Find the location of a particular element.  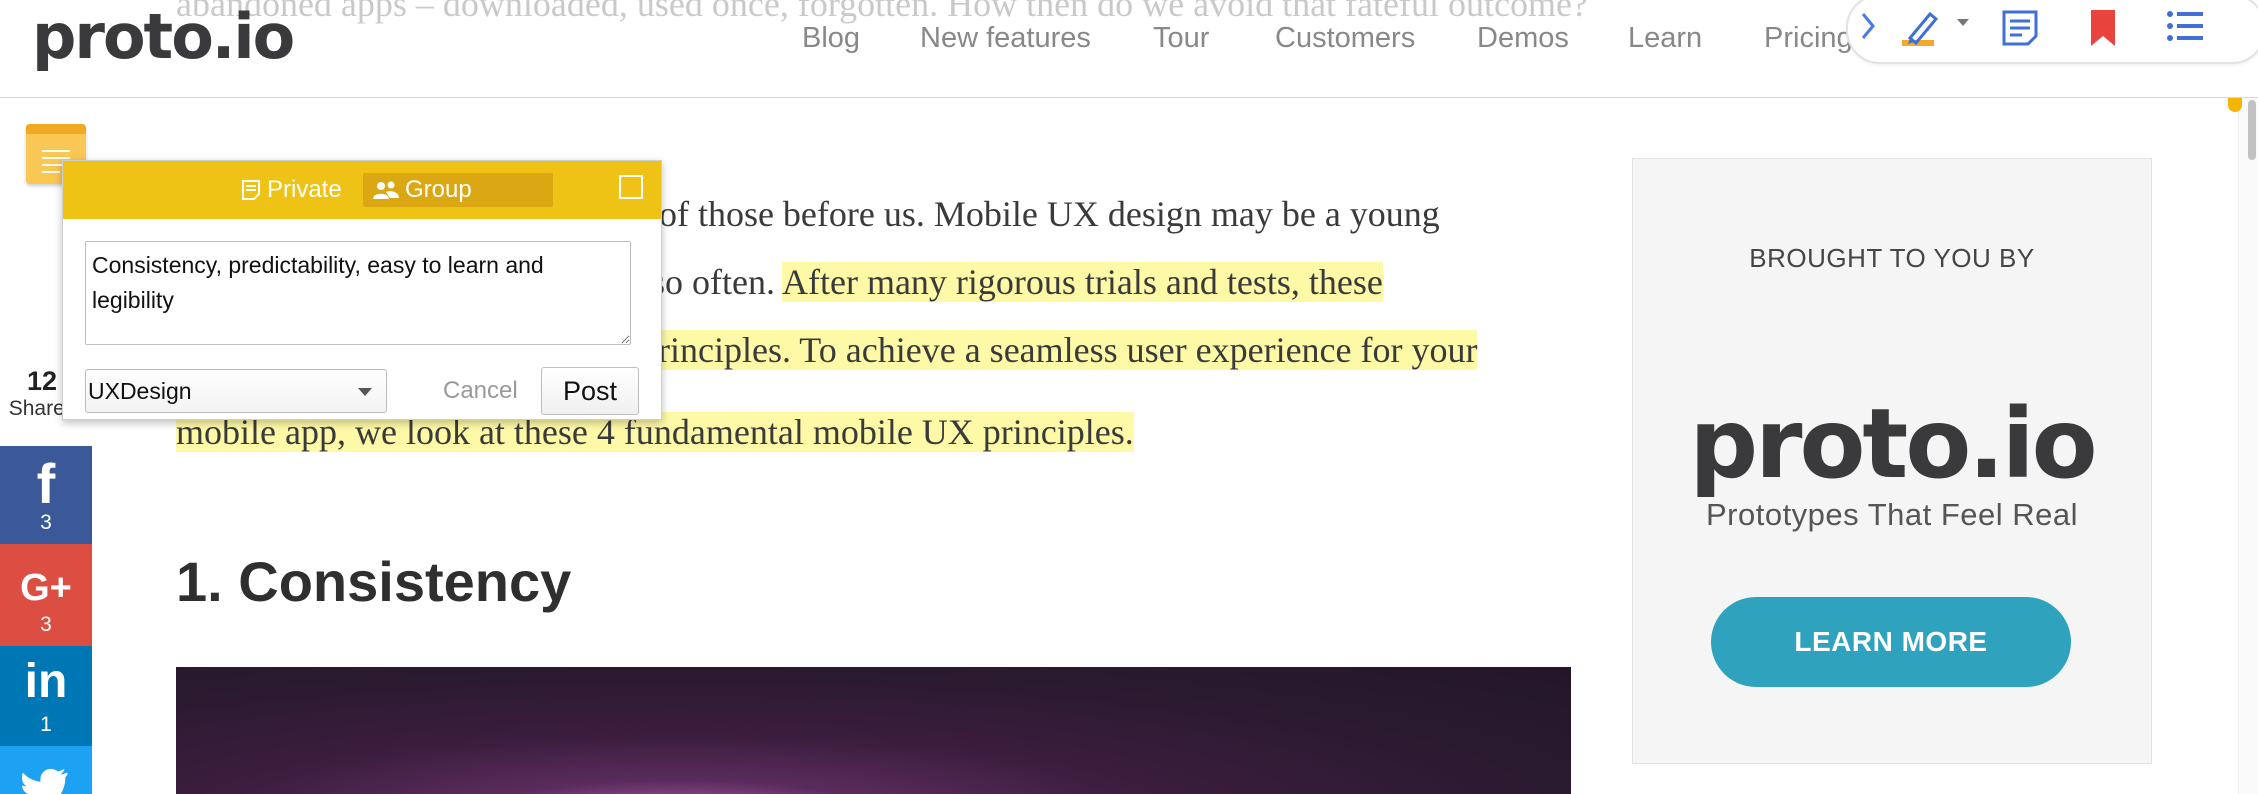

article-hero-image is located at coordinates (873, 730).